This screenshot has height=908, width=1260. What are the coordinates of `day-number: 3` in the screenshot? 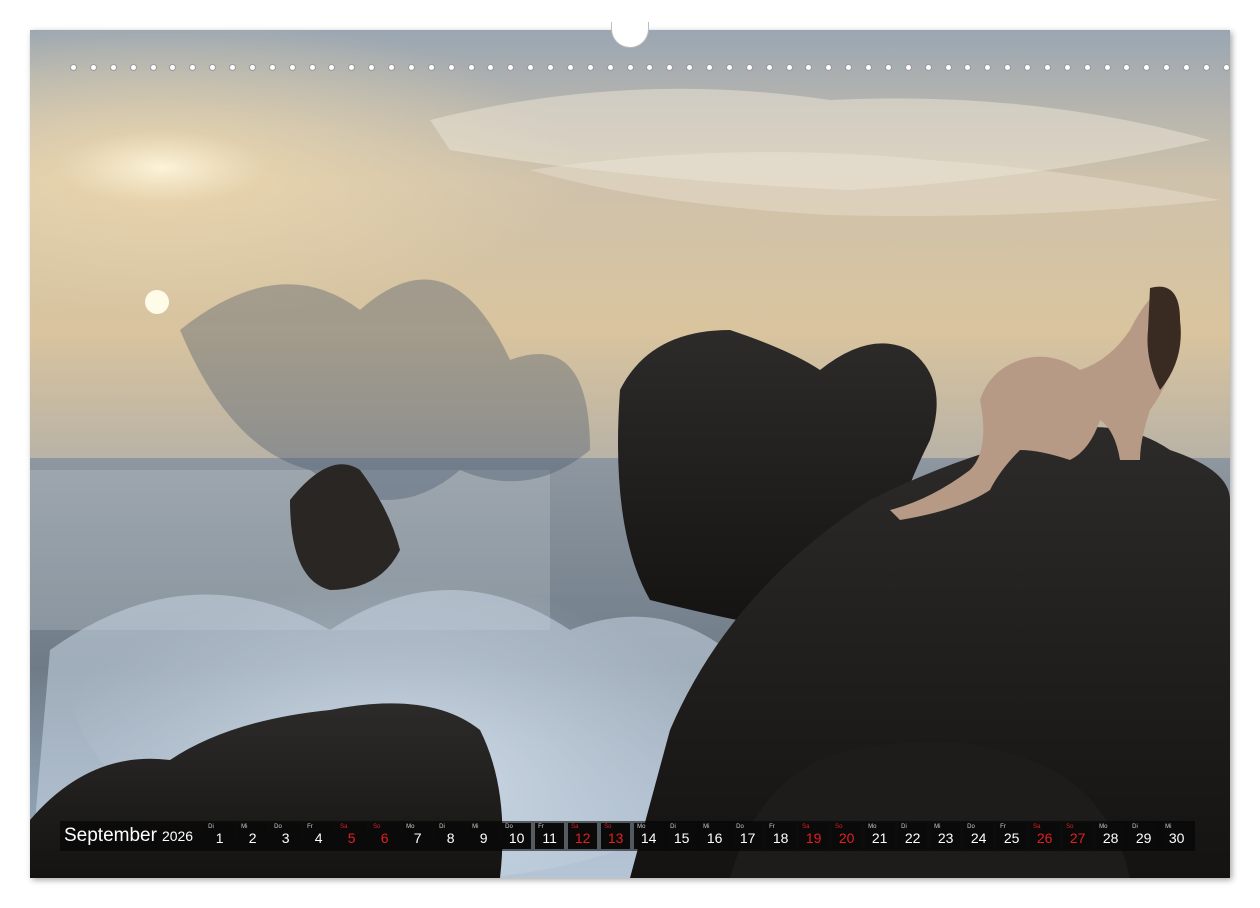 It's located at (285, 838).